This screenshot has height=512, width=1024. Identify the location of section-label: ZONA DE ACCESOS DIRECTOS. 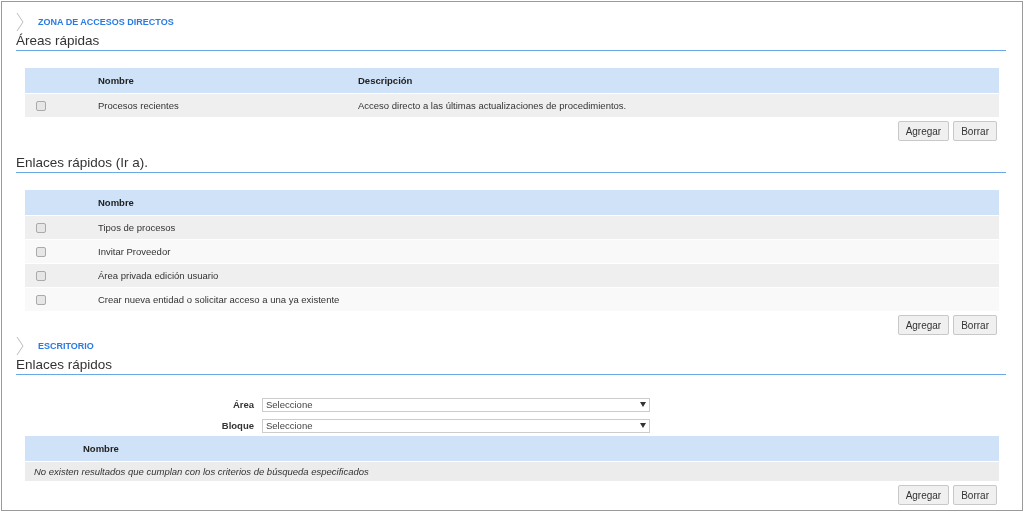
(106, 22).